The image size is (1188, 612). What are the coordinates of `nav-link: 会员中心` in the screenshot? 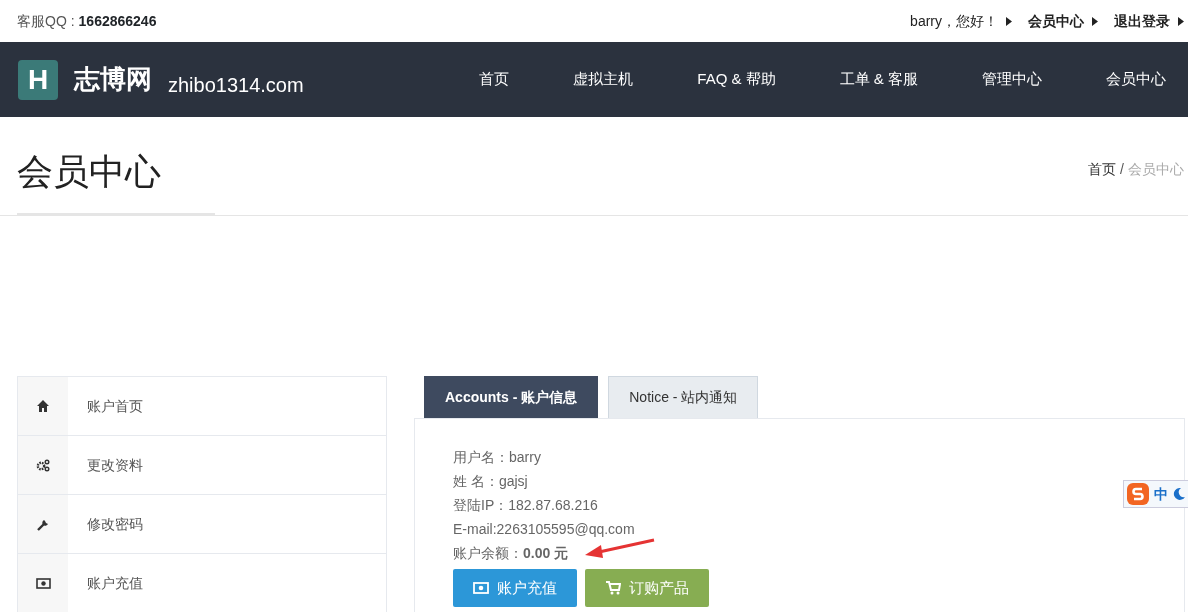 It's located at (1136, 79).